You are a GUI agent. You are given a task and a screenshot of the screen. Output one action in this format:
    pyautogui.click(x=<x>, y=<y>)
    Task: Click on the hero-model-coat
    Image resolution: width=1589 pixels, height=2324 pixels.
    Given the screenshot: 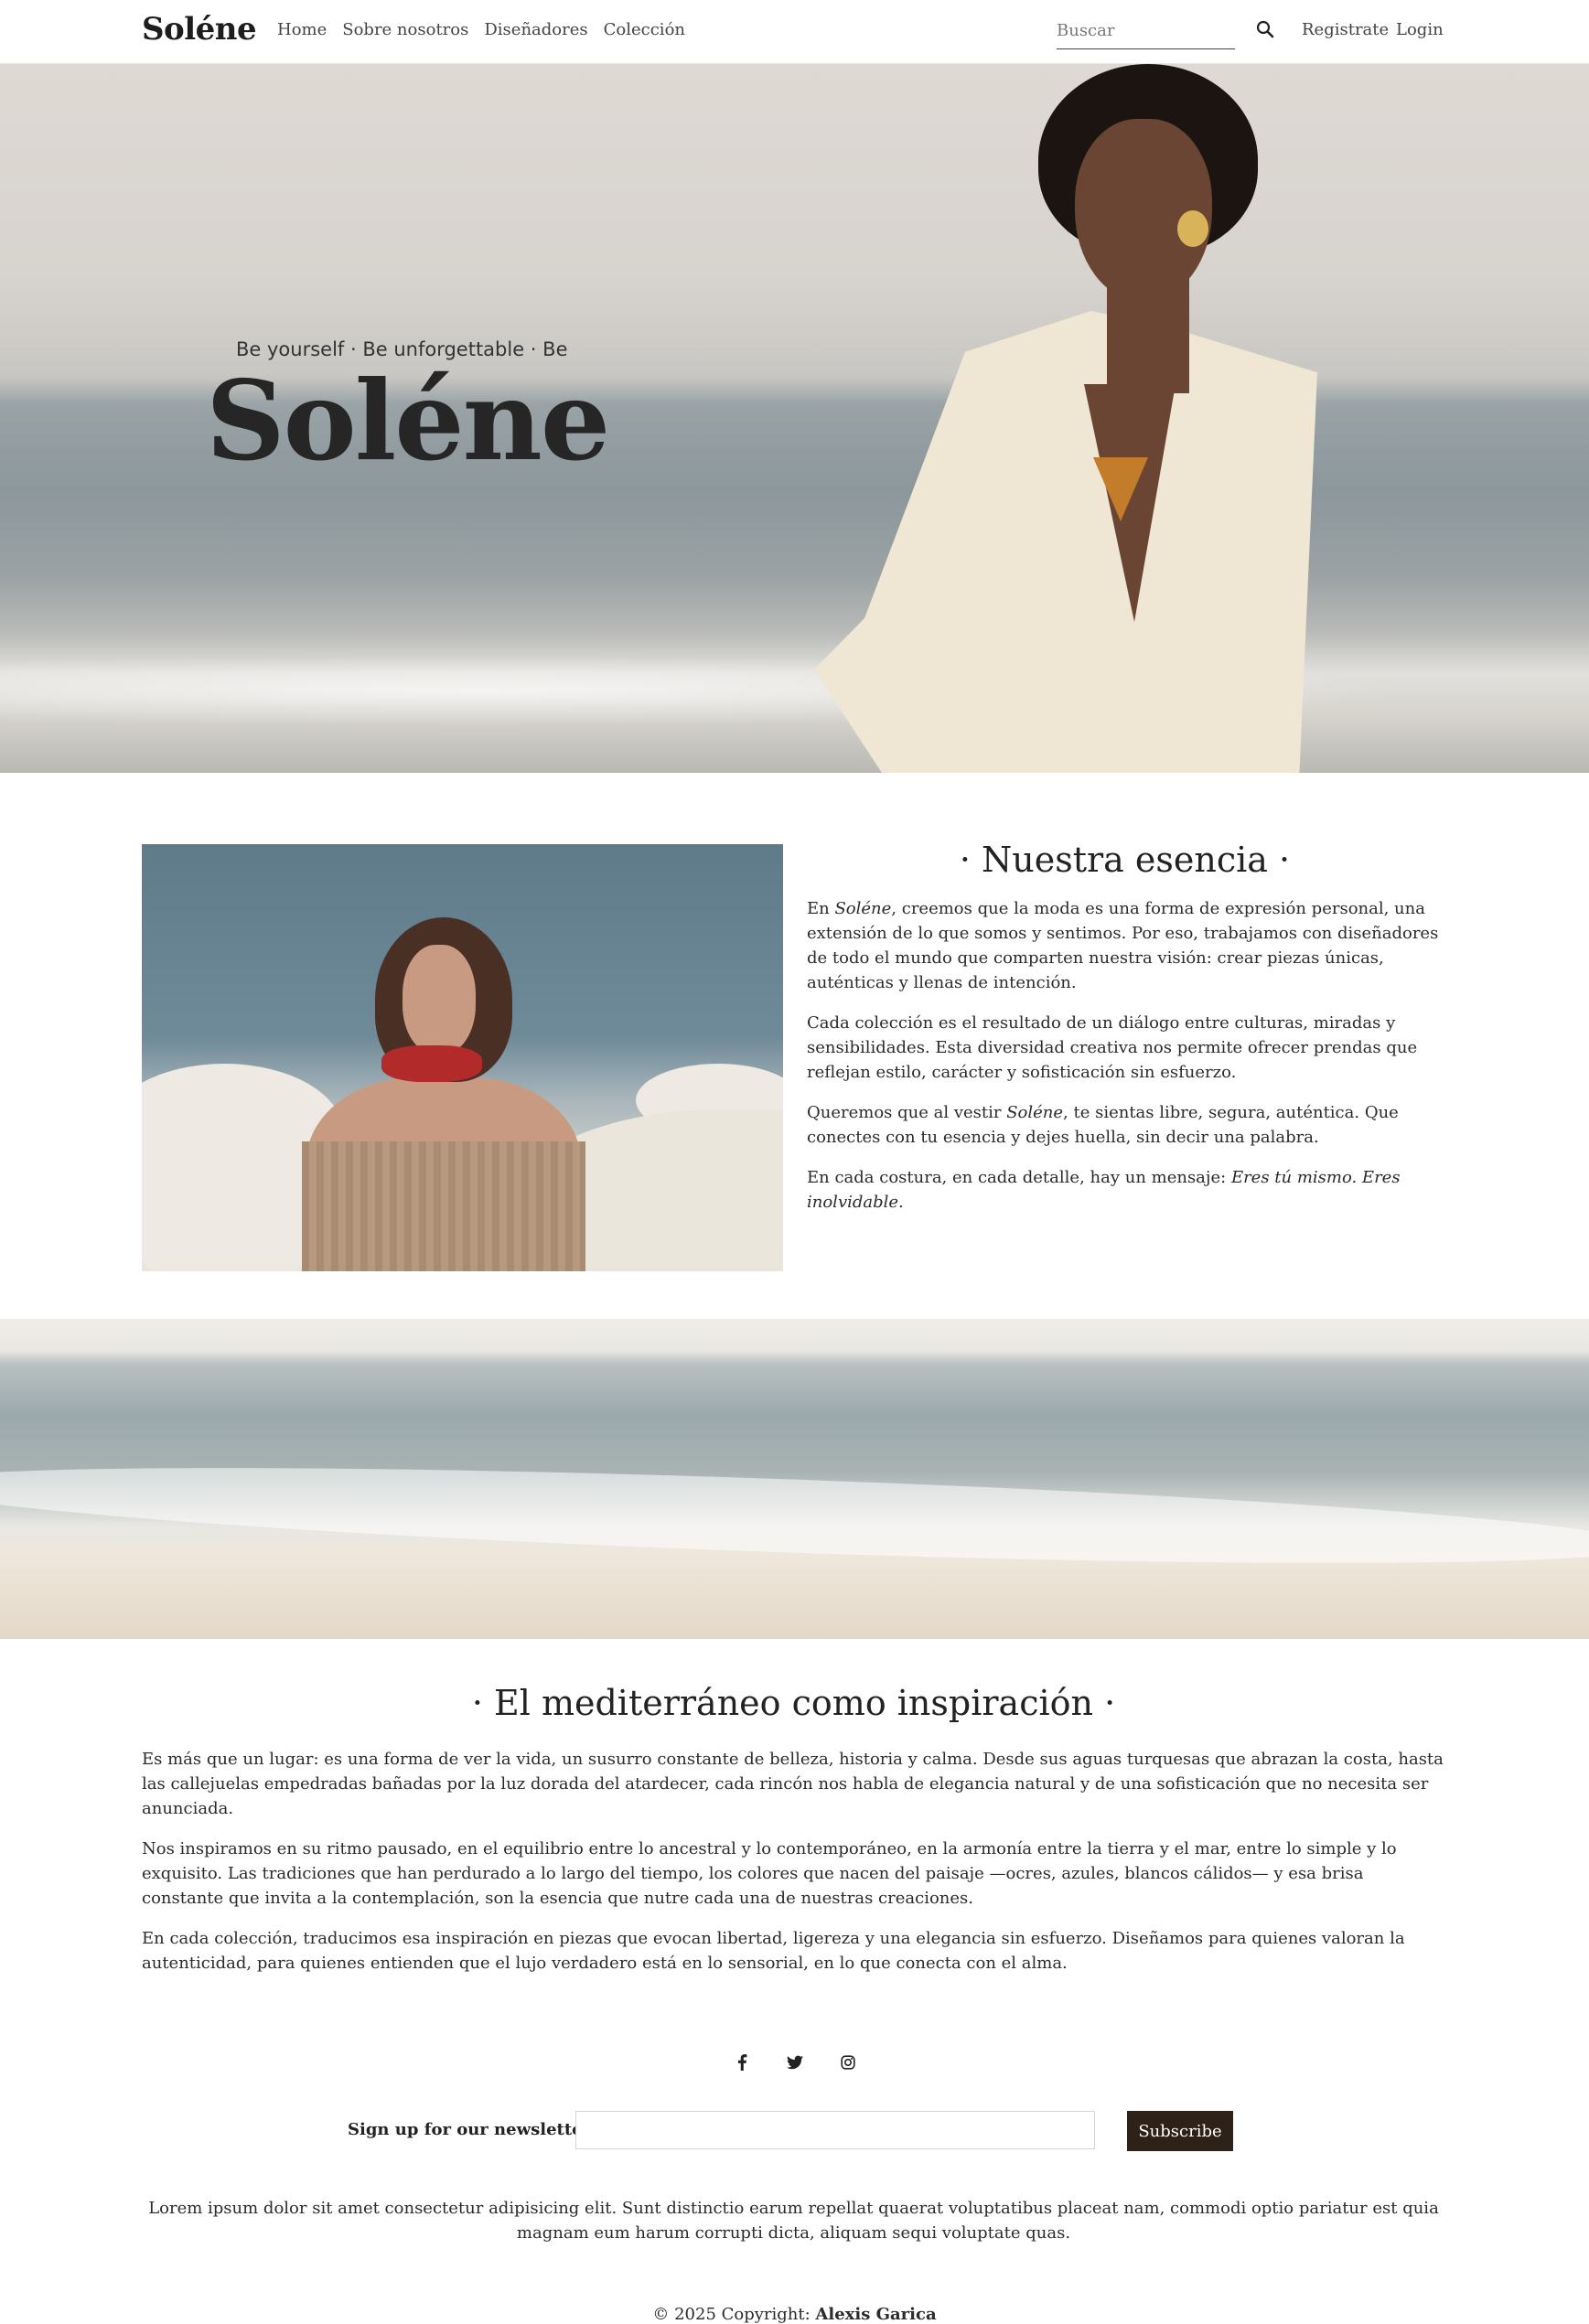 What is the action you would take?
    pyautogui.click(x=1065, y=542)
    